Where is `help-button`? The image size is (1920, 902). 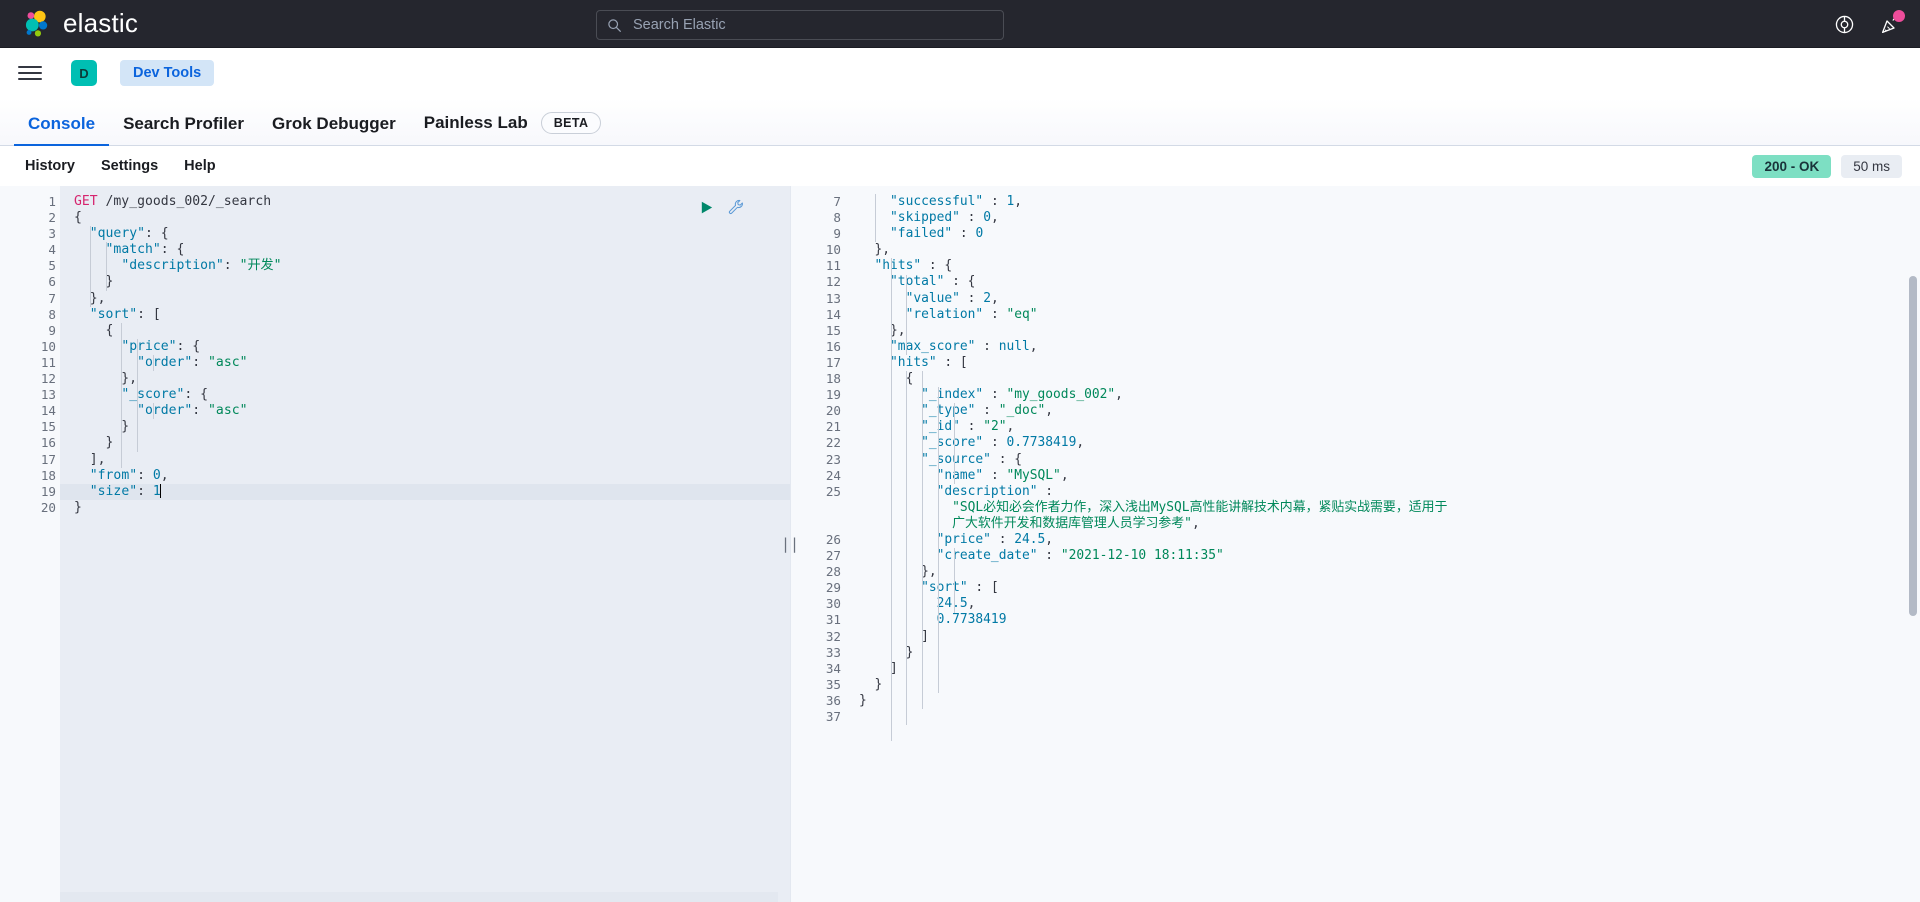
help-button is located at coordinates (1844, 24).